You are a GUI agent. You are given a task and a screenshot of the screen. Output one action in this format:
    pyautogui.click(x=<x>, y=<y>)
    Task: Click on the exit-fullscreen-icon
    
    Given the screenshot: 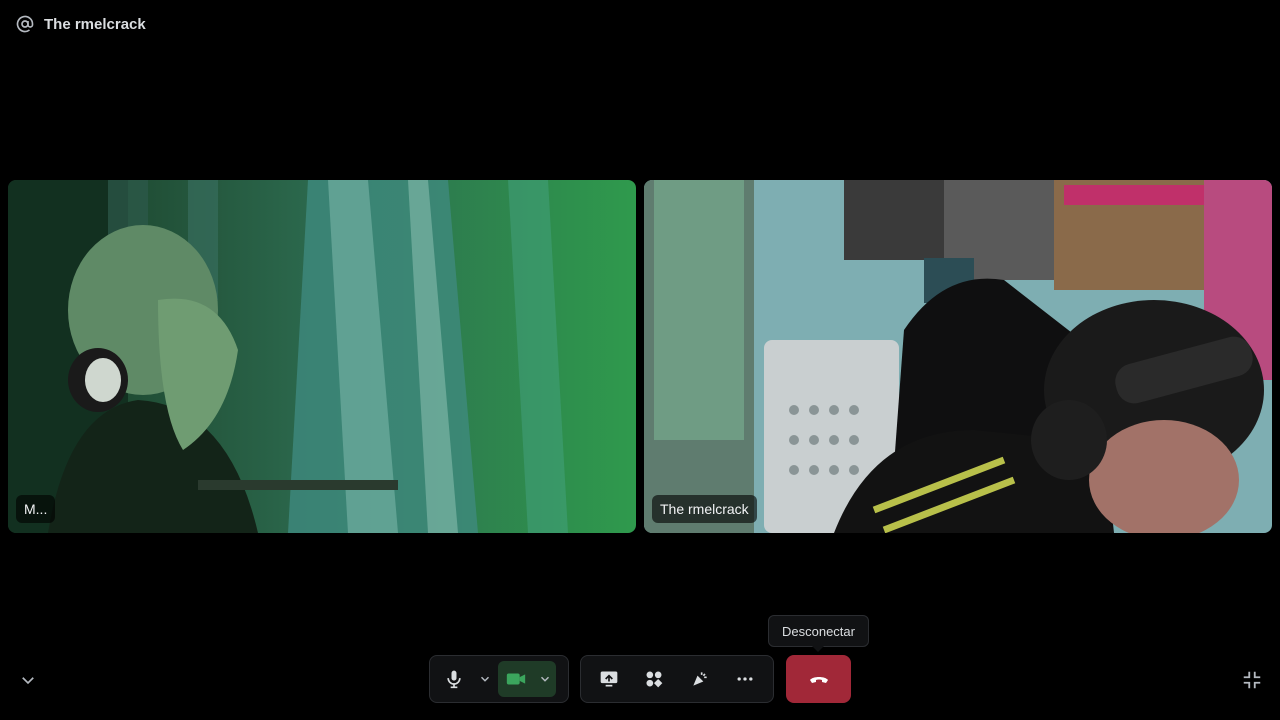 What is the action you would take?
    pyautogui.click(x=1252, y=680)
    